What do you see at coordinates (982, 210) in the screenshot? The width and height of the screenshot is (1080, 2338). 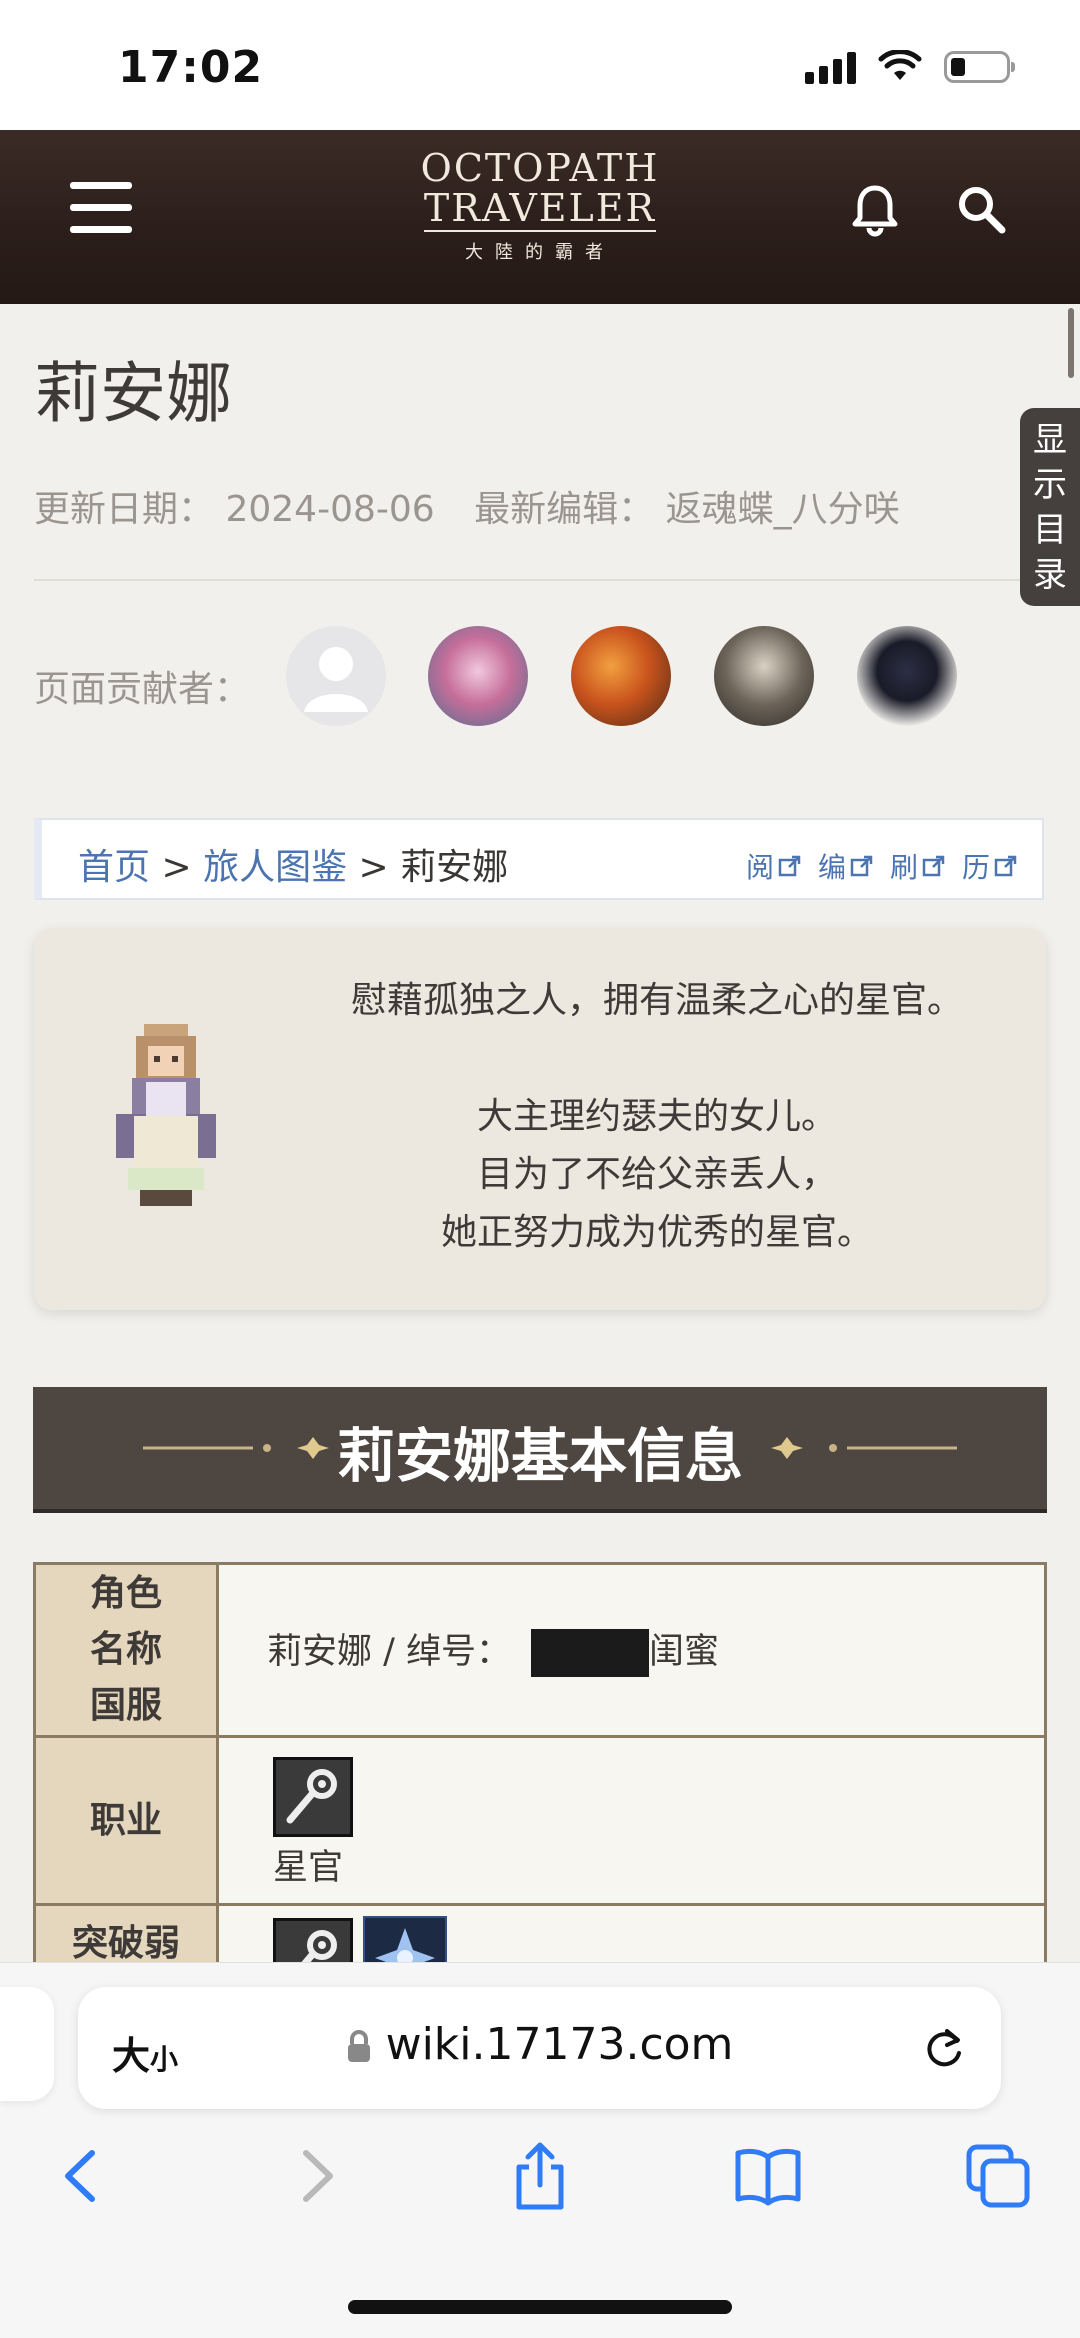 I see `search-icon` at bounding box center [982, 210].